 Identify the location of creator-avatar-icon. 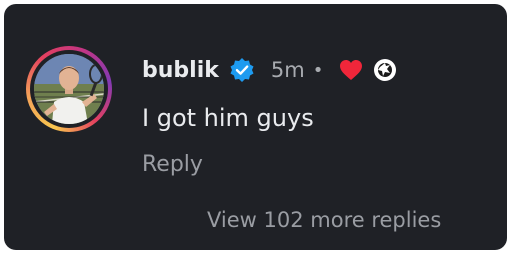
(385, 70).